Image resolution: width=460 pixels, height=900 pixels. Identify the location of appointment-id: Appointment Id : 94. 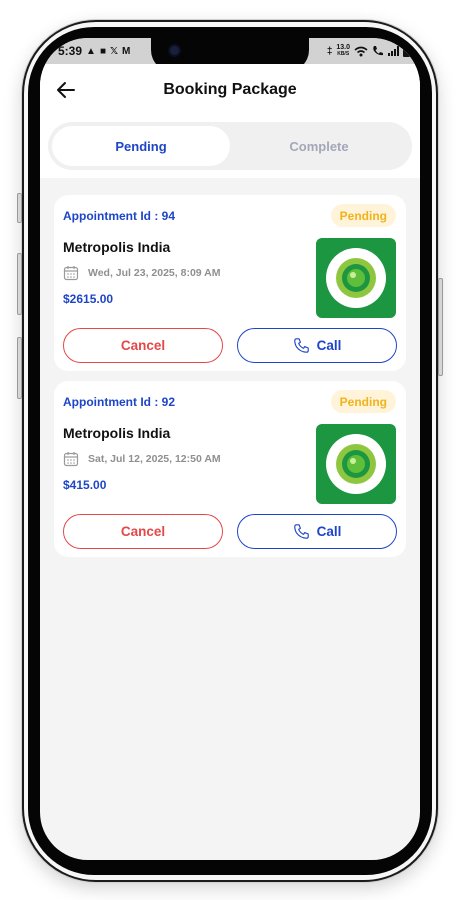
(119, 216).